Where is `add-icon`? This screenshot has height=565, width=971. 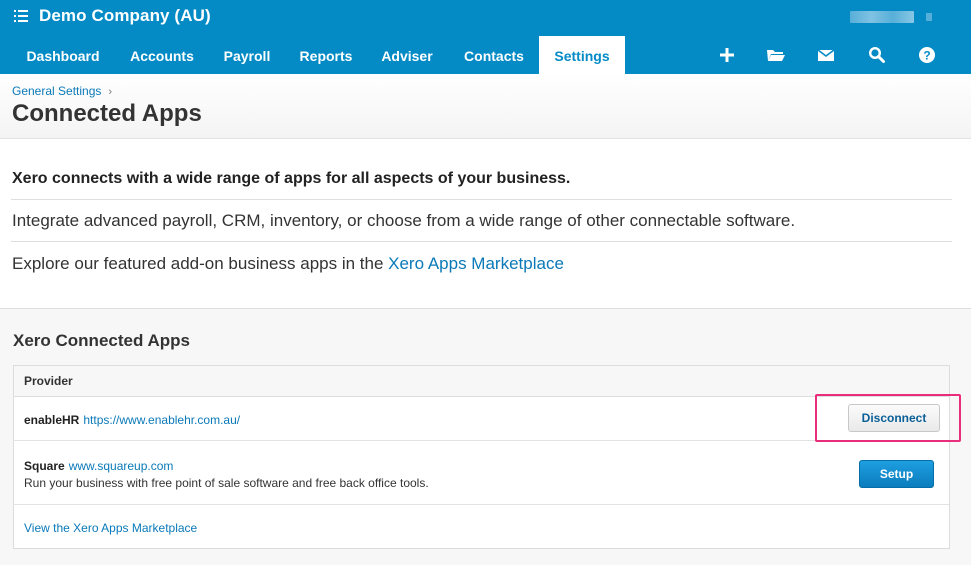
add-icon is located at coordinates (727, 55).